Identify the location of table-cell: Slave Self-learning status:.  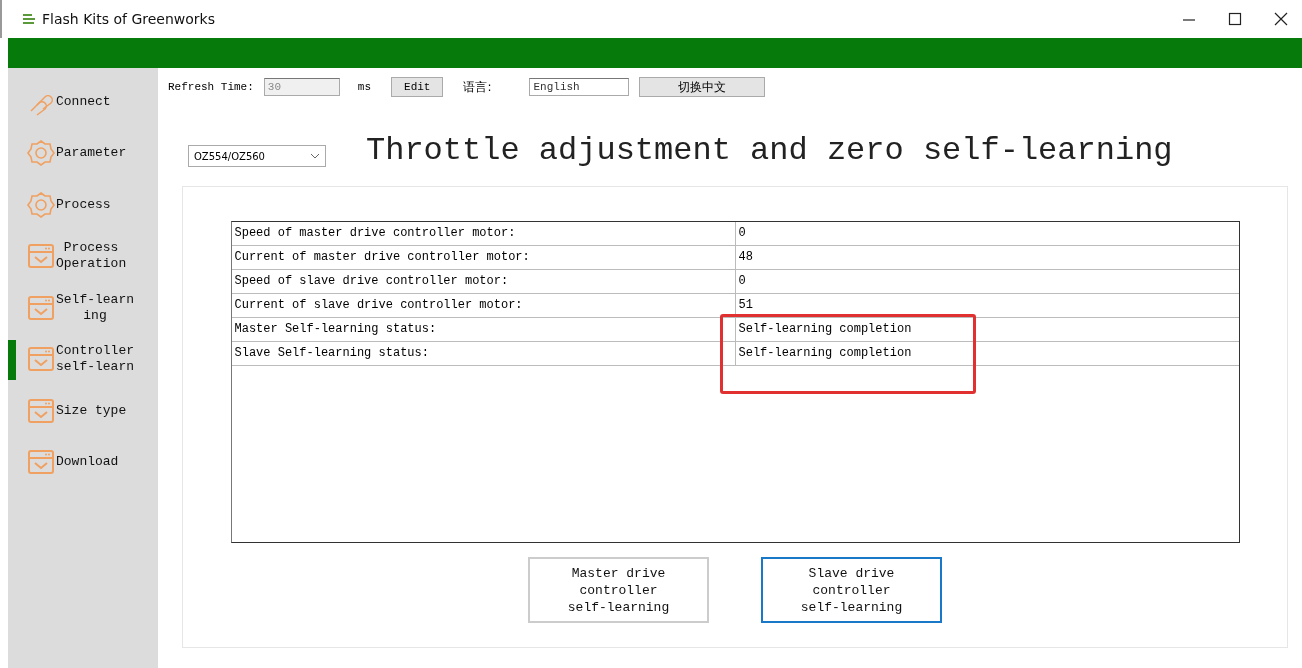
(483, 353).